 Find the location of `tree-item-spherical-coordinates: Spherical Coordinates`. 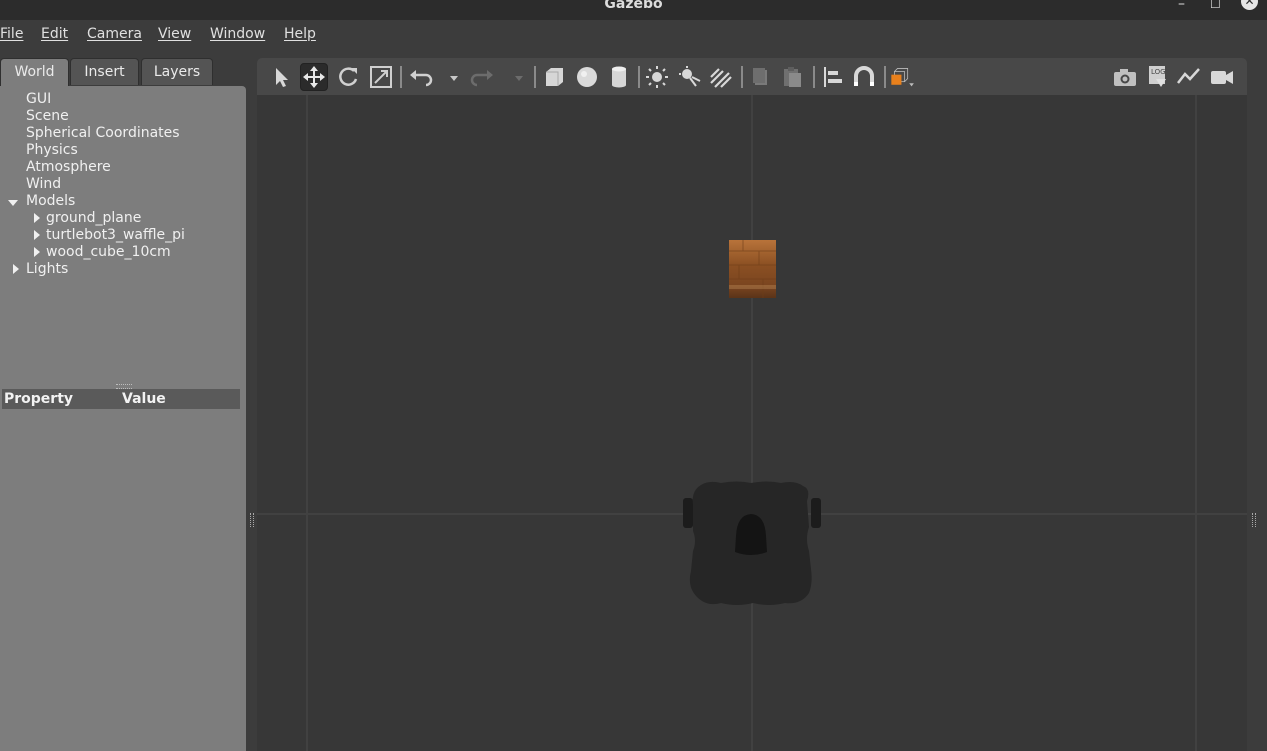

tree-item-spherical-coordinates: Spherical Coordinates is located at coordinates (103, 133).